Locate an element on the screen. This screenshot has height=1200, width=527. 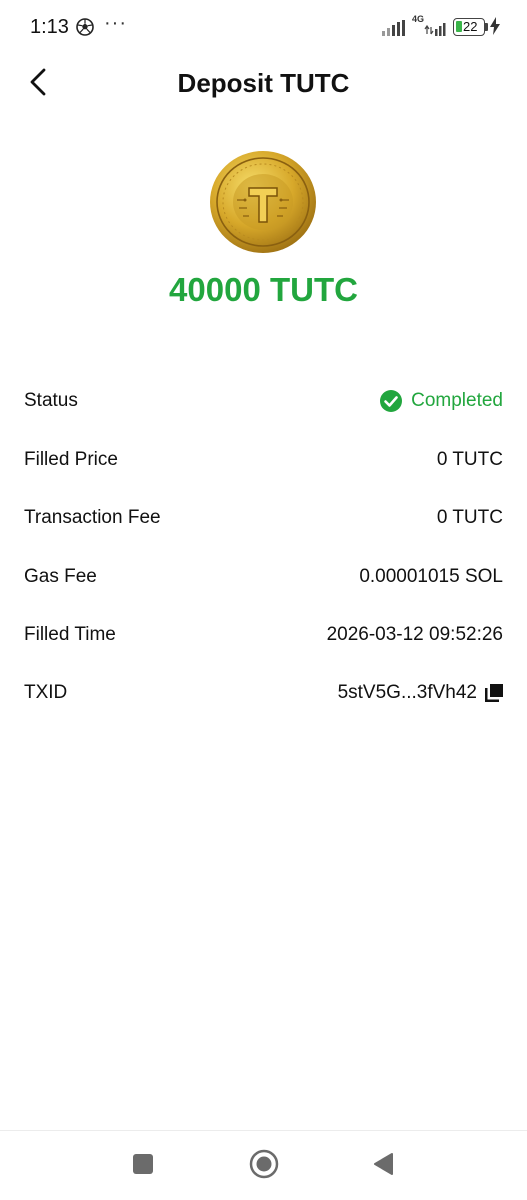
detail-value: 0.00001015 SOL is located at coordinates (431, 576).